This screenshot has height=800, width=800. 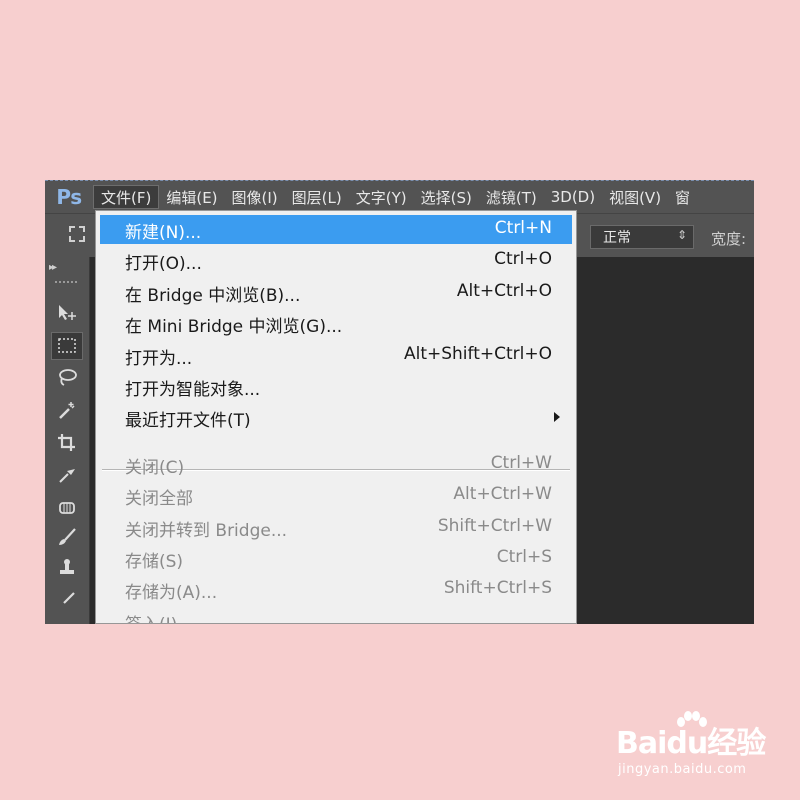 I want to click on menu-item-check-in: 签入(I), so click(x=336, y=615).